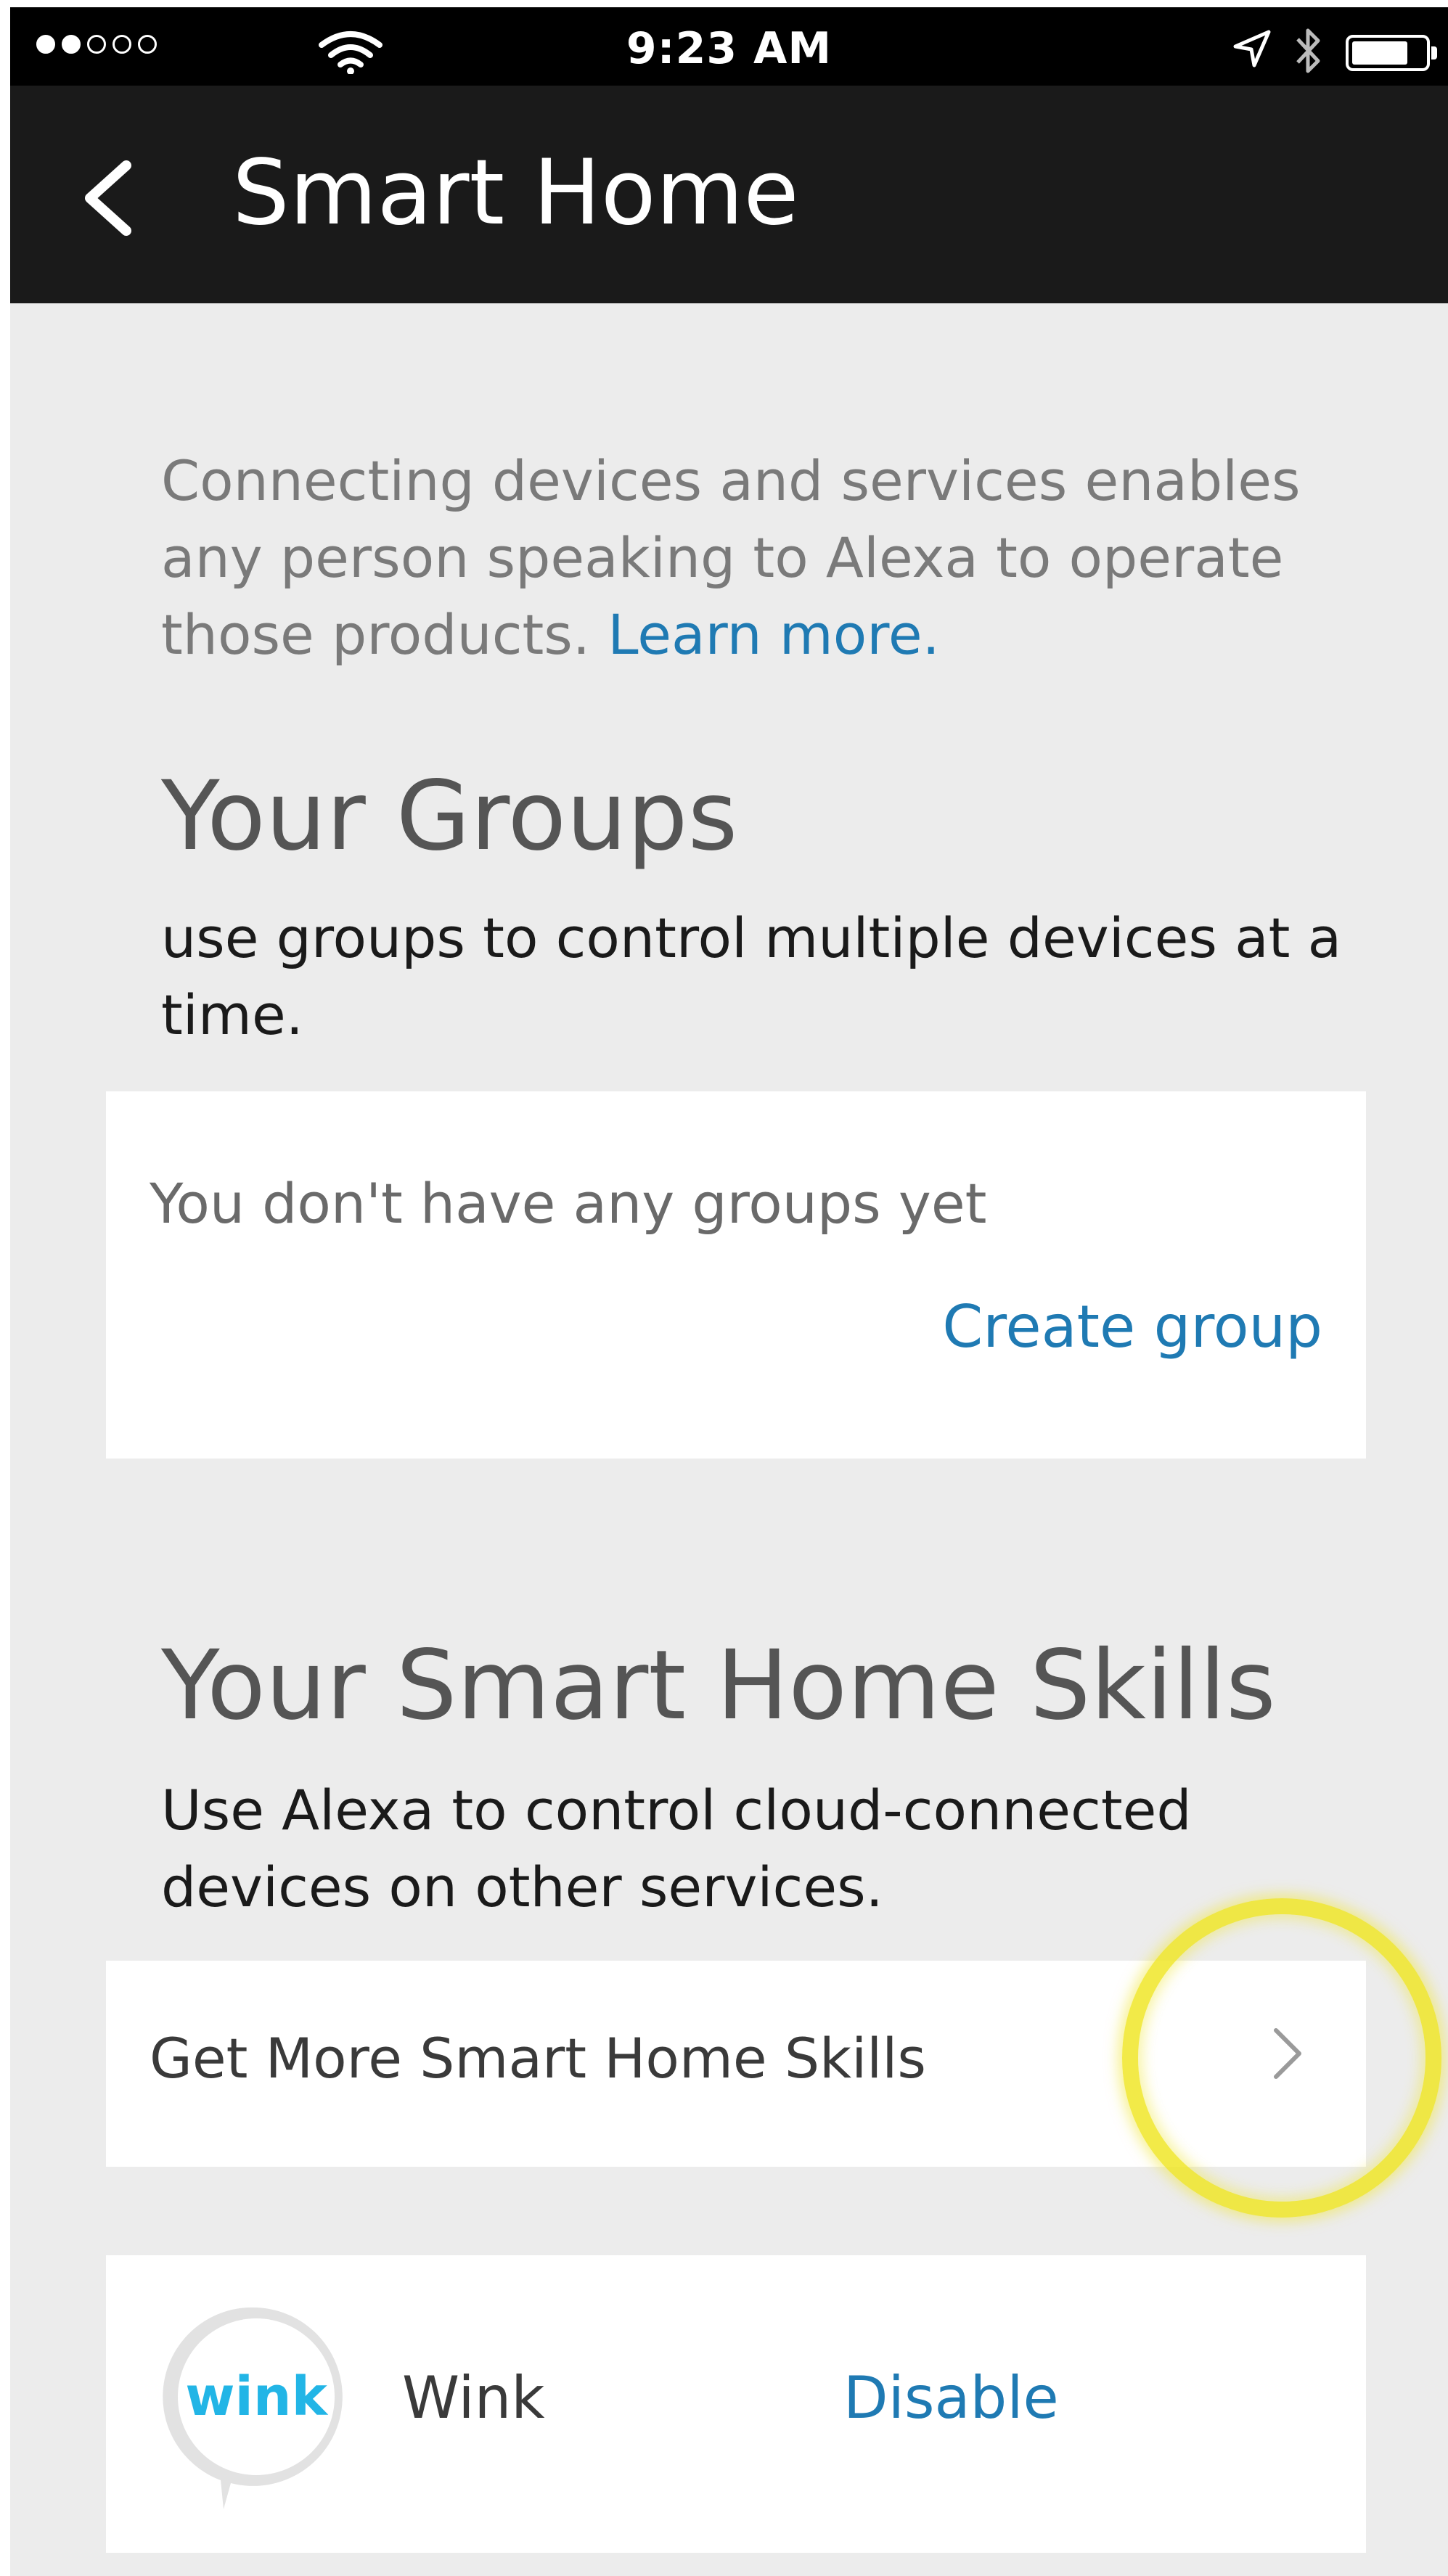 The width and height of the screenshot is (1448, 2576). Describe the element at coordinates (1287, 2053) in the screenshot. I see `chevron-right-icon` at that location.